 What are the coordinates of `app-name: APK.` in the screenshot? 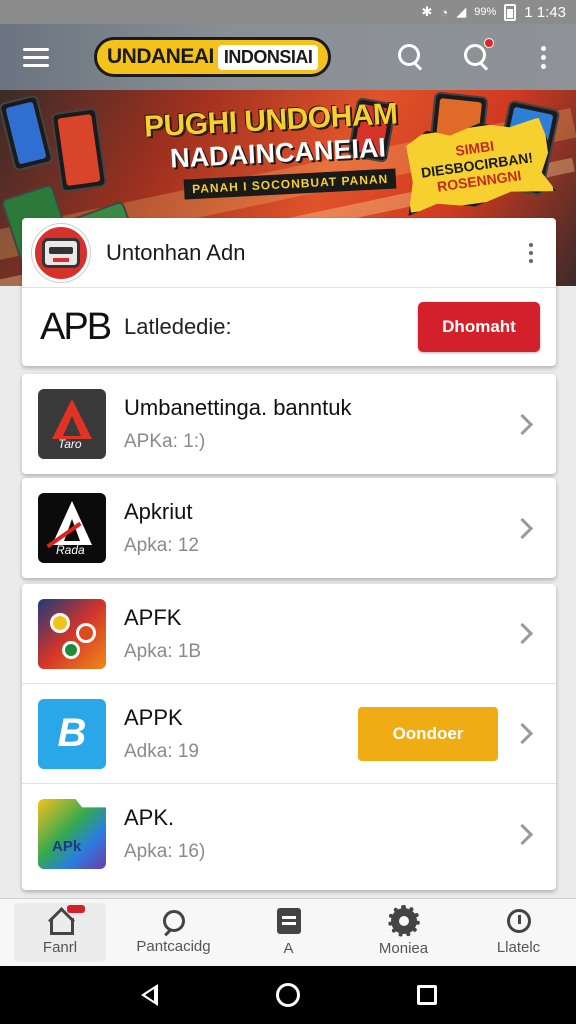 It's located at (149, 817).